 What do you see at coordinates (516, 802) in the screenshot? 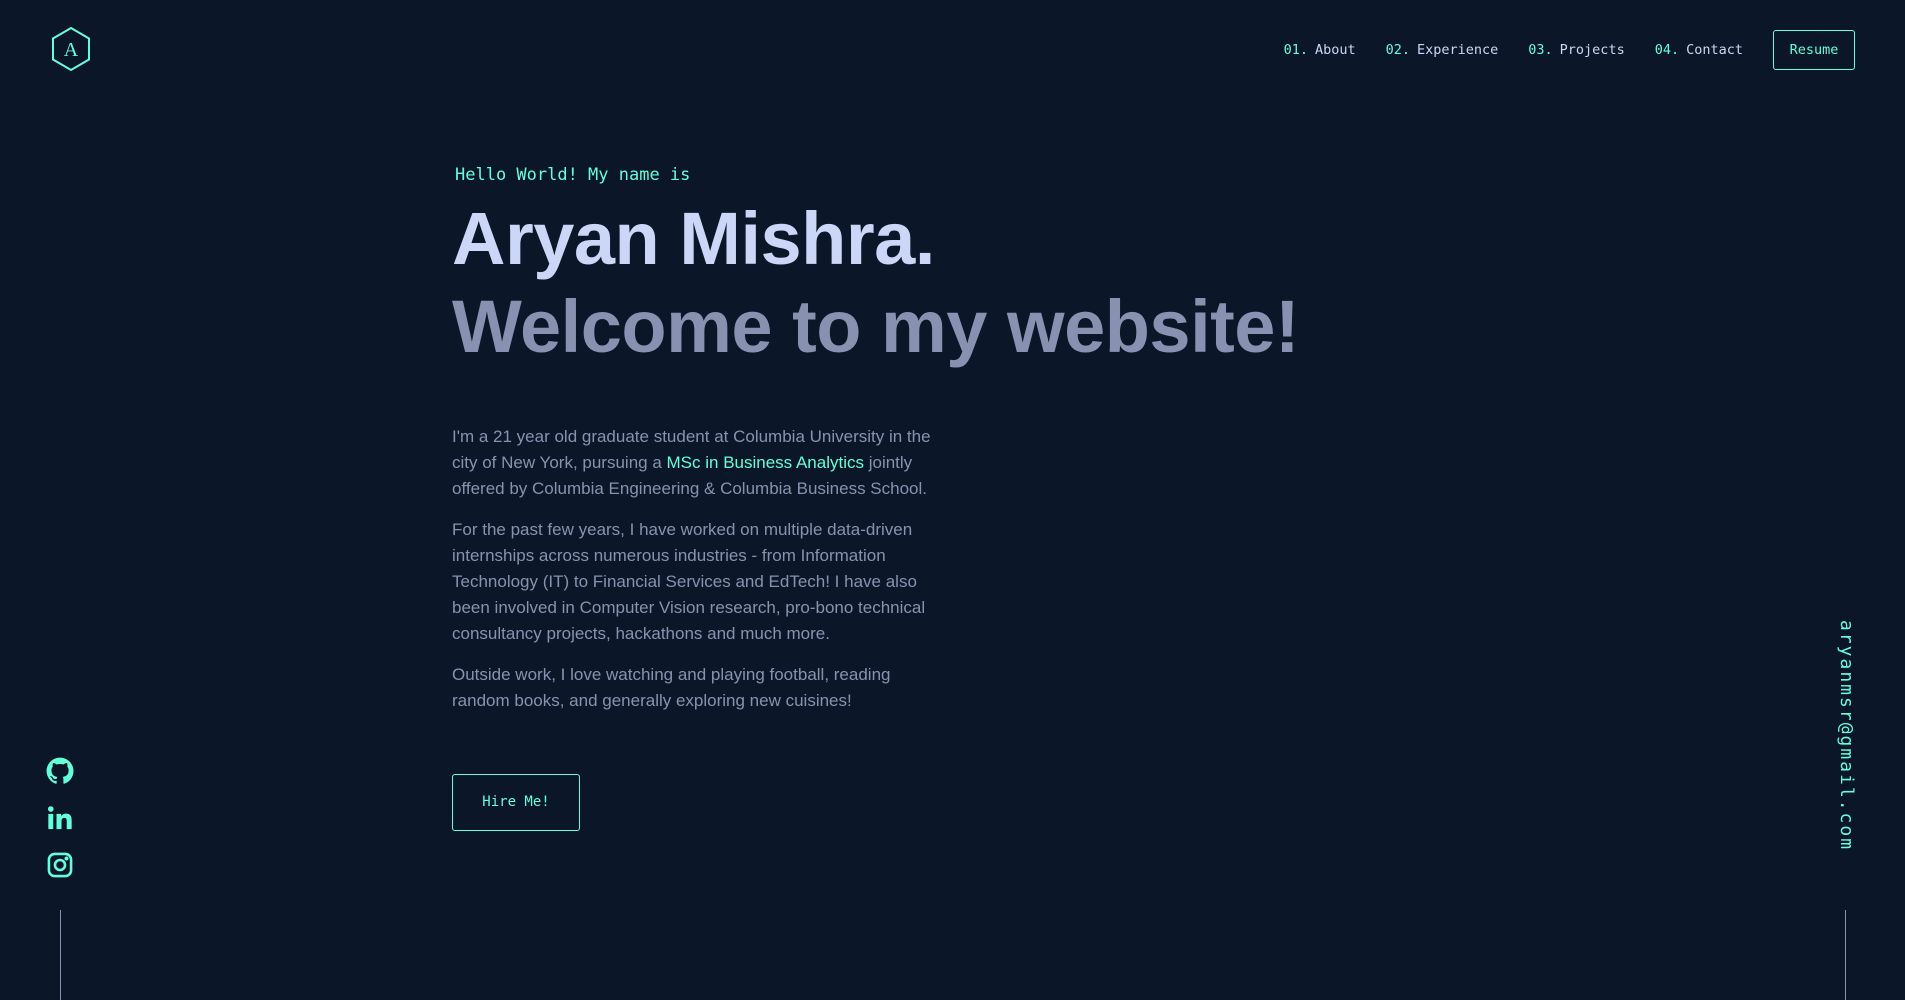
I see `hire-me-button: Hire Me!` at bounding box center [516, 802].